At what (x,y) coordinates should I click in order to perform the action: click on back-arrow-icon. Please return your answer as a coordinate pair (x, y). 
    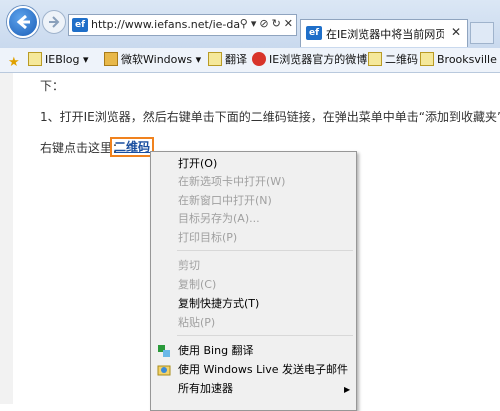
    Looking at the image, I should click on (23, 22).